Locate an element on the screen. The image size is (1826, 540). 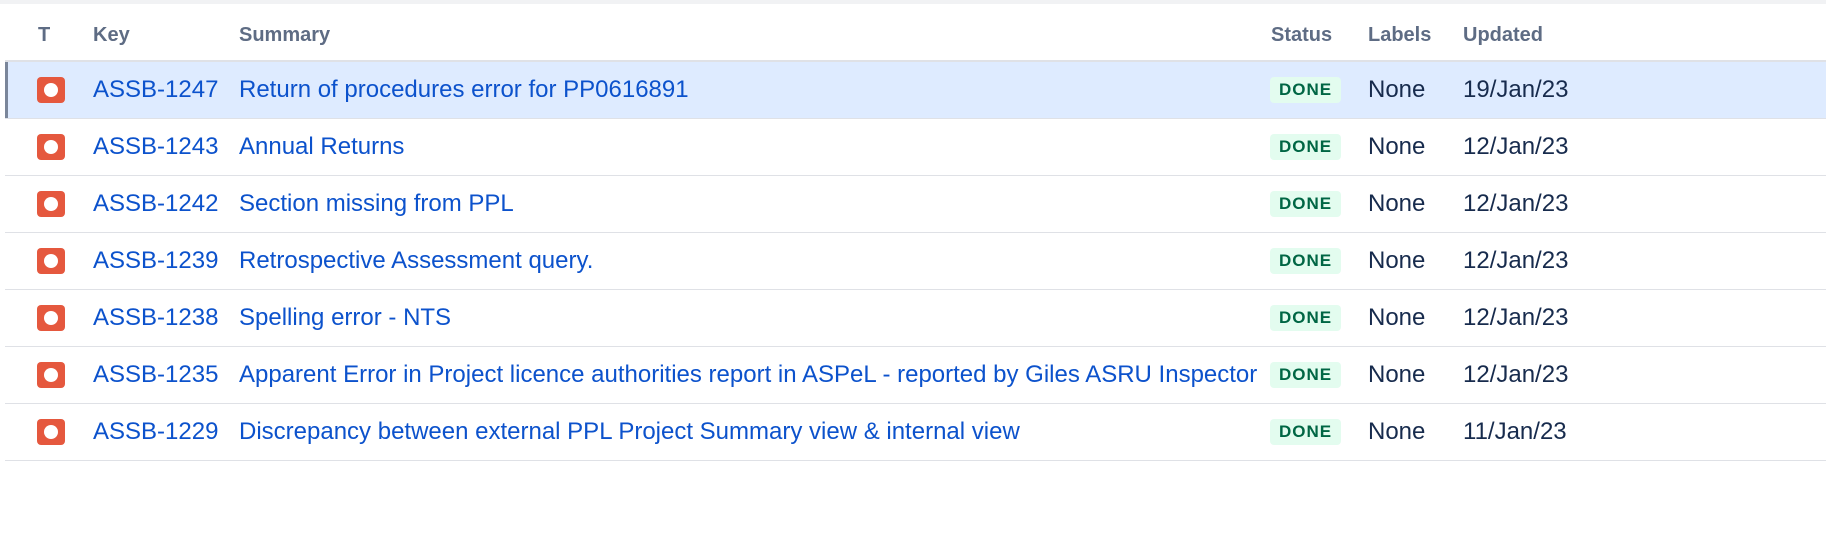
table-header: T Key Summary Status Labels Updated is located at coordinates (915, 33).